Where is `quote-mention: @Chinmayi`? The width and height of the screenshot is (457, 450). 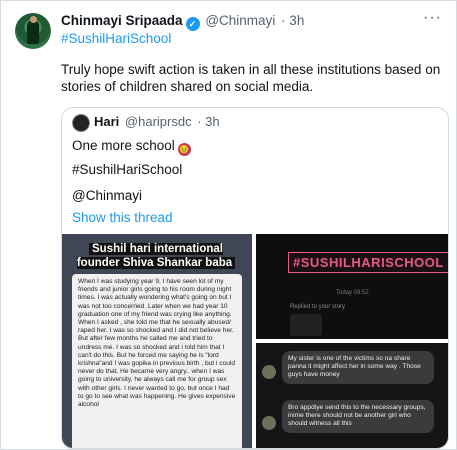 quote-mention: @Chinmayi is located at coordinates (107, 195).